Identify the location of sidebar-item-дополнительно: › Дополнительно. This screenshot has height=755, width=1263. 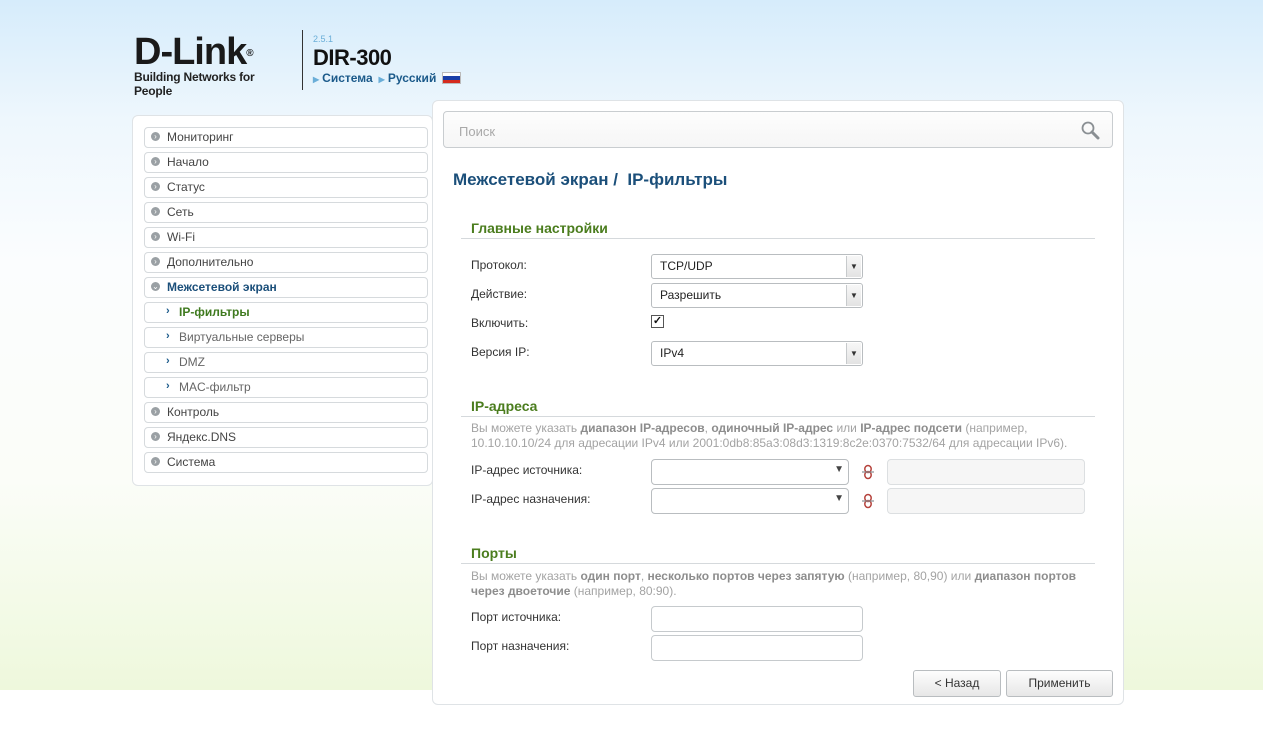
(286, 262).